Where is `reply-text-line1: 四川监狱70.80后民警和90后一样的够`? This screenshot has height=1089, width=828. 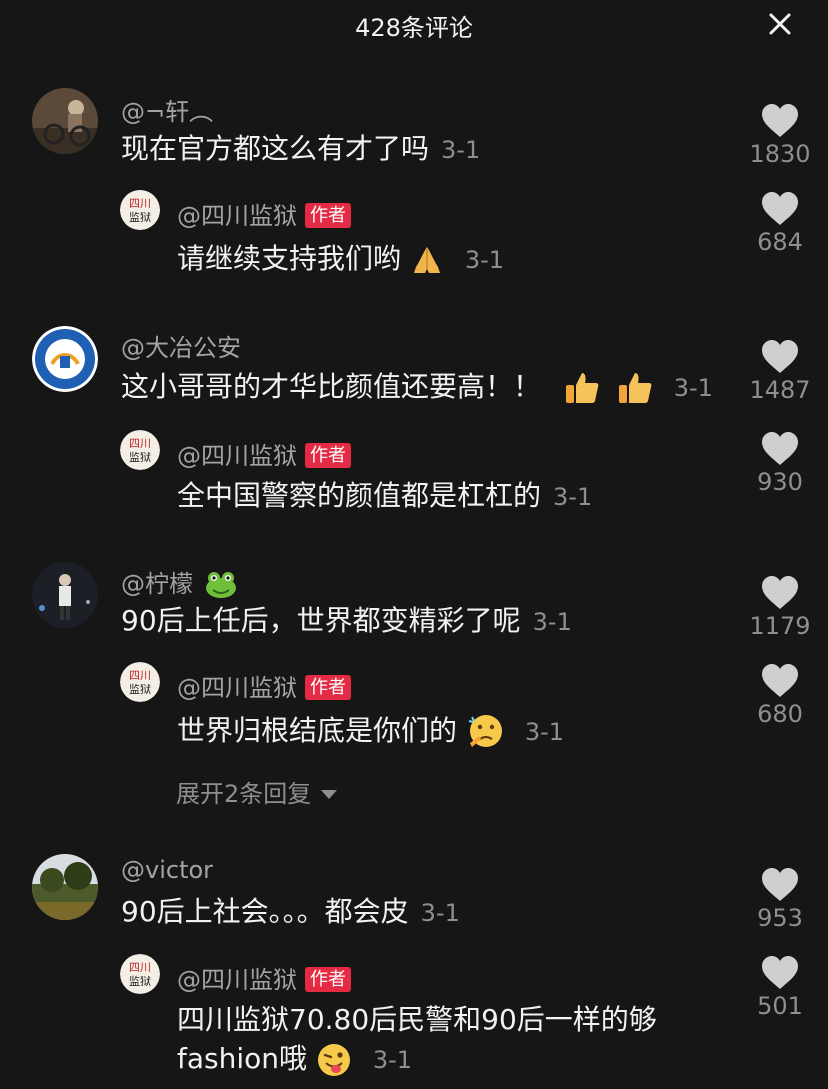 reply-text-line1: 四川监狱70.80后民警和90后一样的够 is located at coordinates (417, 1019).